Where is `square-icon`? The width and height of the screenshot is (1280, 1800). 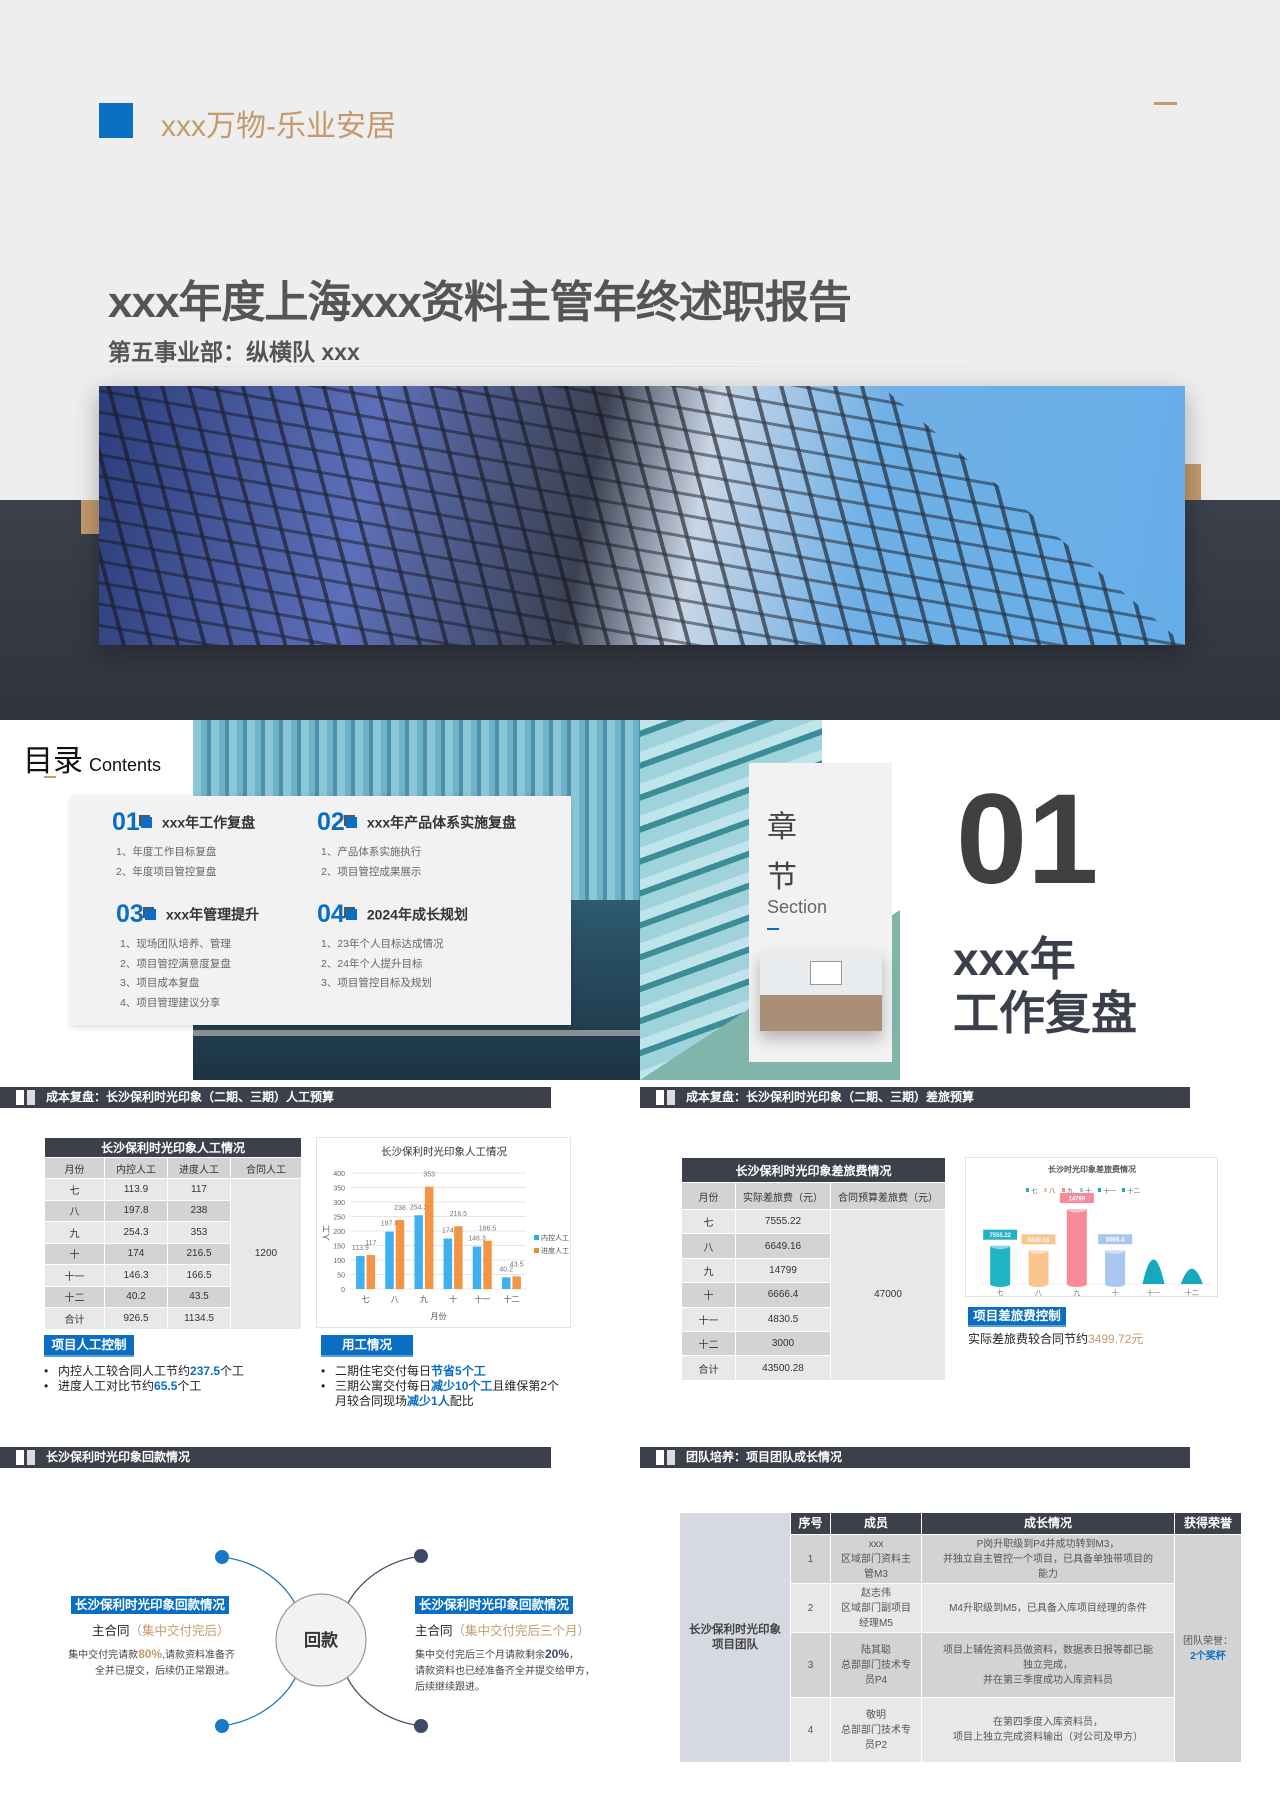 square-icon is located at coordinates (150, 914).